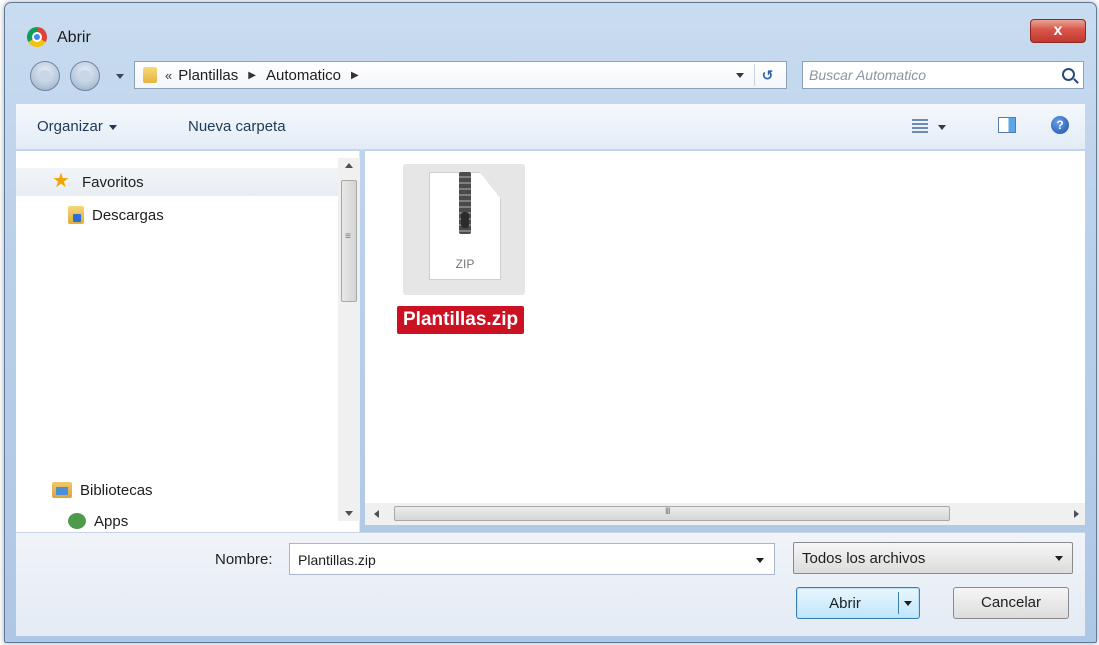 The image size is (1099, 645). Describe the element at coordinates (168, 75) in the screenshot. I see `breadcrumb-overflow: «` at that location.